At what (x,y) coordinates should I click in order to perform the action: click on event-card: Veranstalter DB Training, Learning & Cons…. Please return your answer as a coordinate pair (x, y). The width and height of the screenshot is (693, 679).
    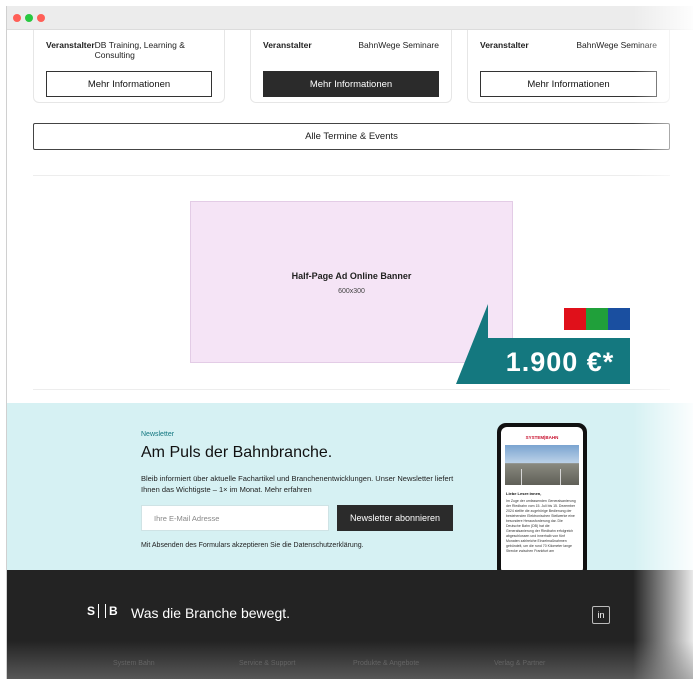
    Looking at the image, I should click on (129, 66).